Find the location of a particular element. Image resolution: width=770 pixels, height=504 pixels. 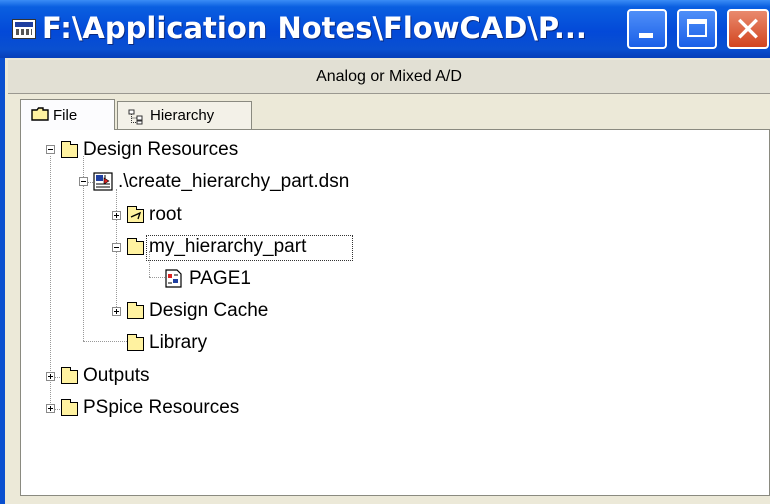

root-marker-icon is located at coordinates (136, 215).